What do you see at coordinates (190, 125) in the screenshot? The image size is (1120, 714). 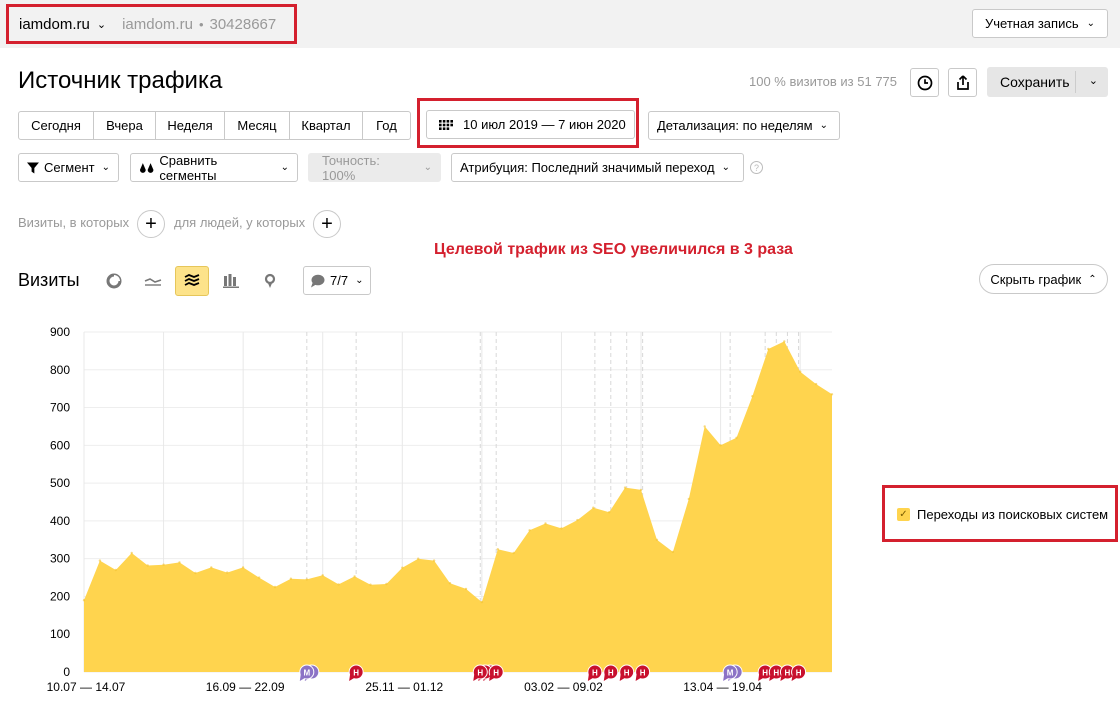 I see `period-week-button: Неделя` at bounding box center [190, 125].